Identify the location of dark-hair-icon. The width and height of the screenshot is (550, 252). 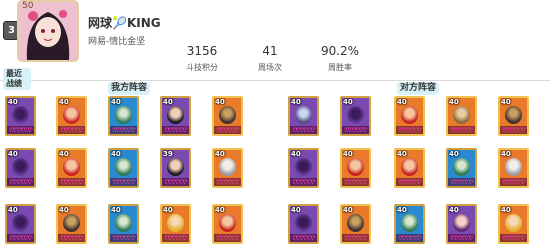
(175, 167).